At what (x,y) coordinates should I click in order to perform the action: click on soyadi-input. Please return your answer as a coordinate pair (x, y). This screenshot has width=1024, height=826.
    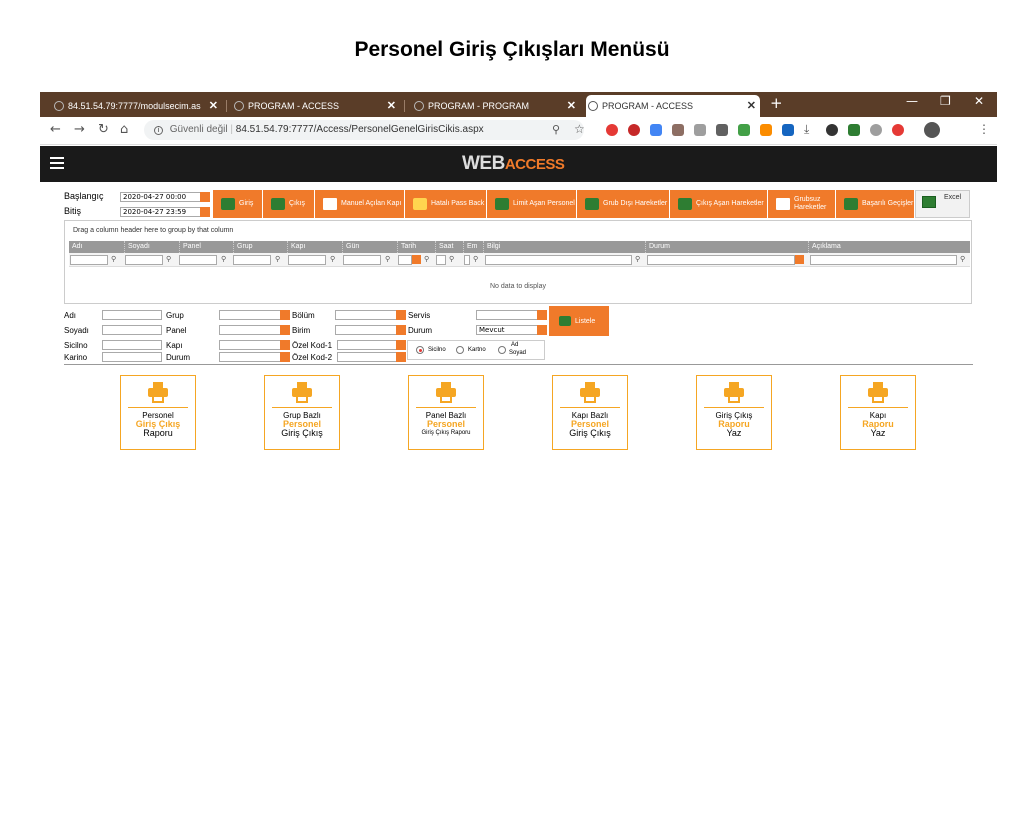
    Looking at the image, I should click on (132, 330).